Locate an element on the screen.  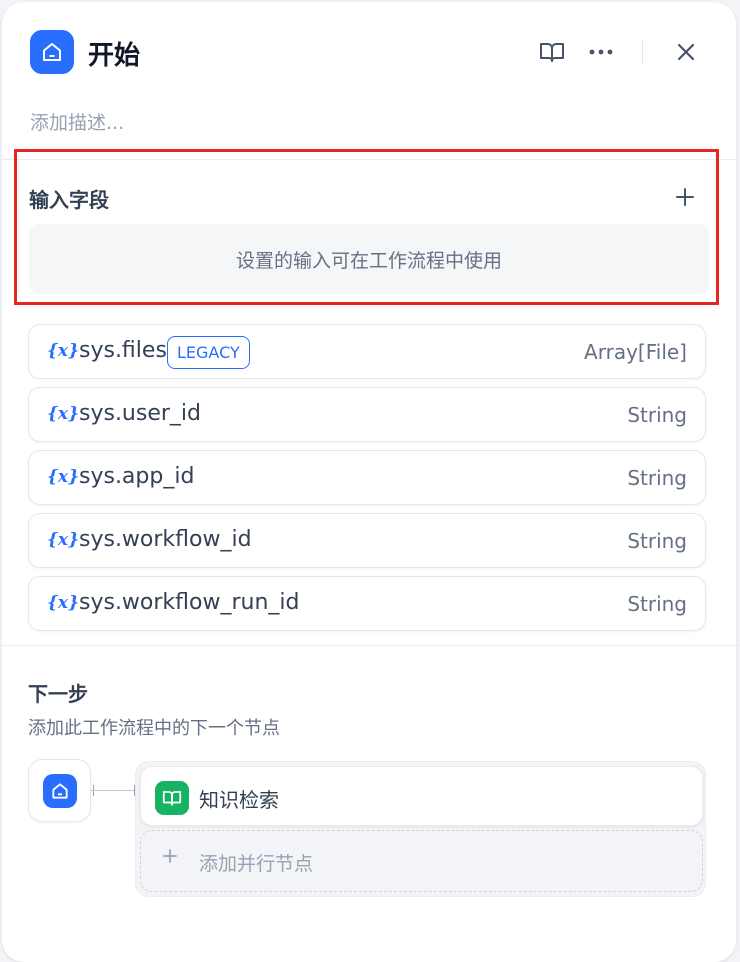
next-step-description: 添加此工作流程中的下一个节点 is located at coordinates (154, 728).